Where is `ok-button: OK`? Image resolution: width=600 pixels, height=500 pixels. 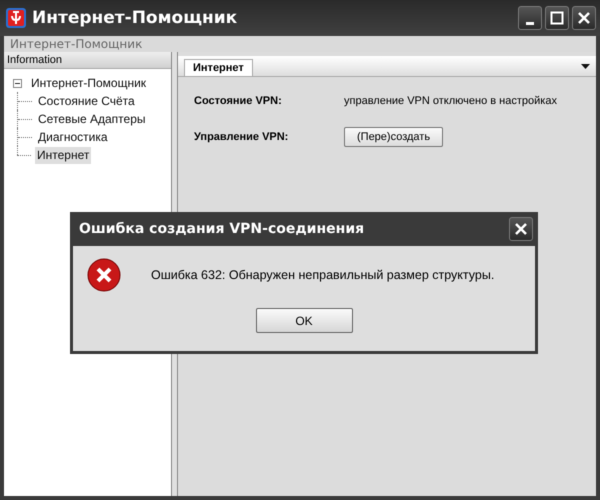 ok-button: OK is located at coordinates (304, 320).